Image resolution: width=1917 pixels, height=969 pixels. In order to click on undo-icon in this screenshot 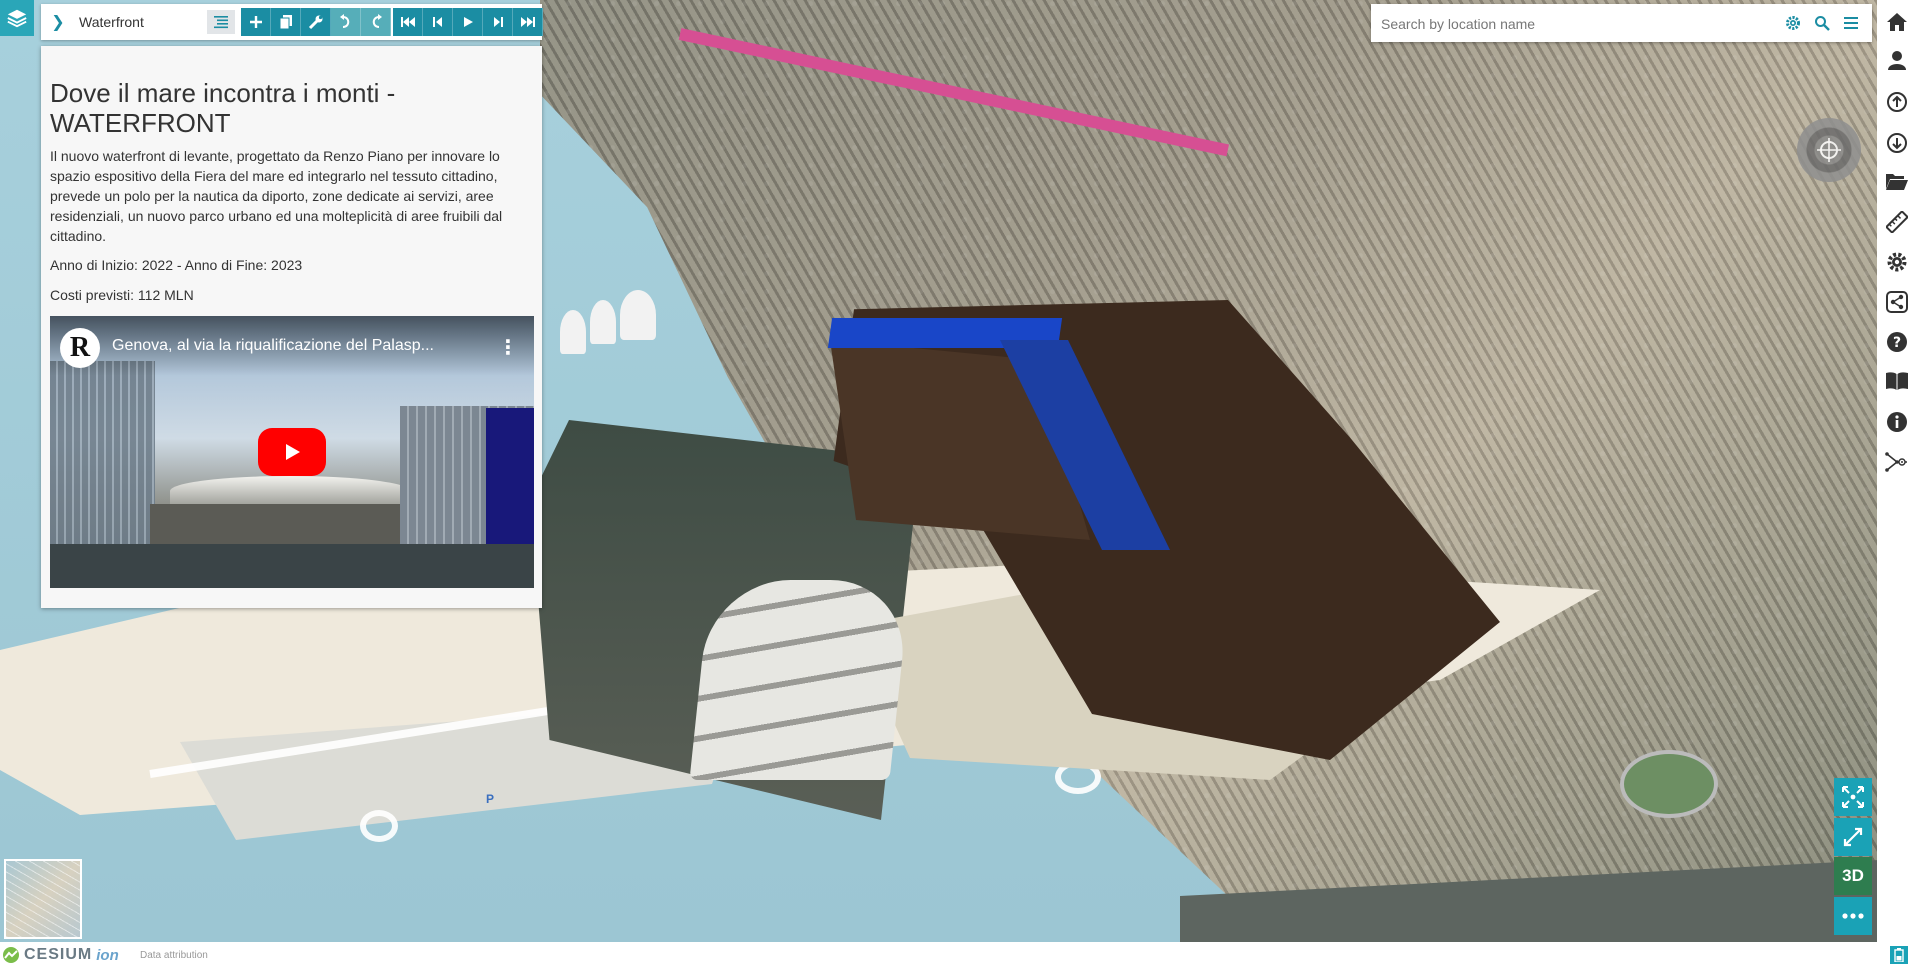, I will do `click(344, 21)`.